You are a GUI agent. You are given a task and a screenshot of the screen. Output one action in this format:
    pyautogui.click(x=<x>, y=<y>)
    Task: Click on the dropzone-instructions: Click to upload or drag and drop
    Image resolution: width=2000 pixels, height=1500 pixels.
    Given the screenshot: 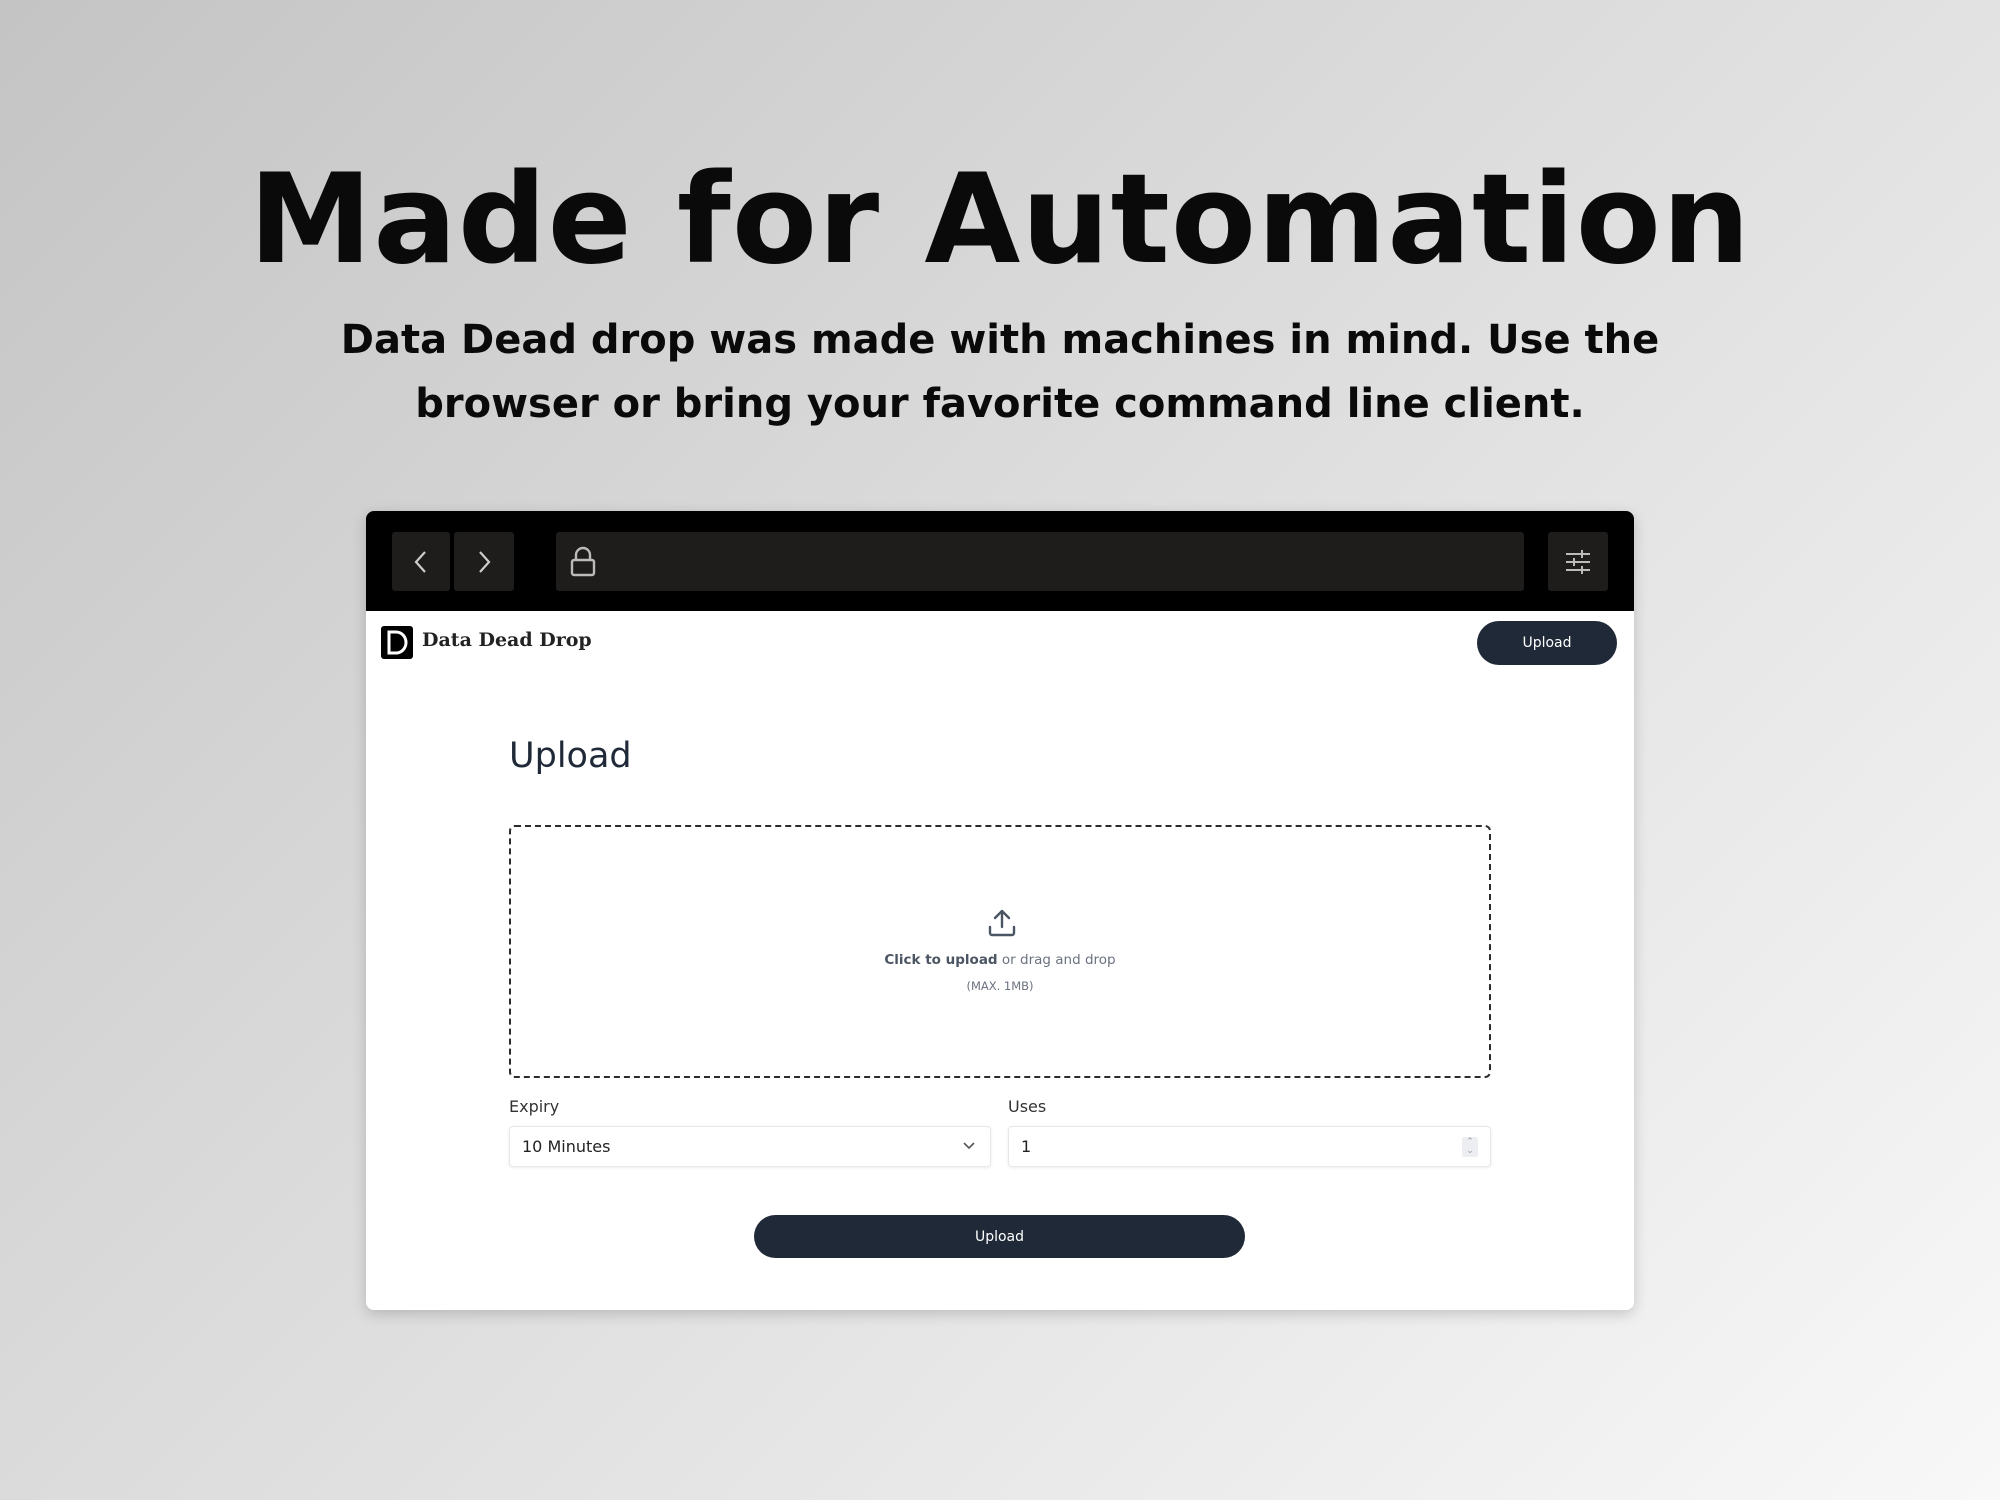 What is the action you would take?
    pyautogui.click(x=1000, y=960)
    